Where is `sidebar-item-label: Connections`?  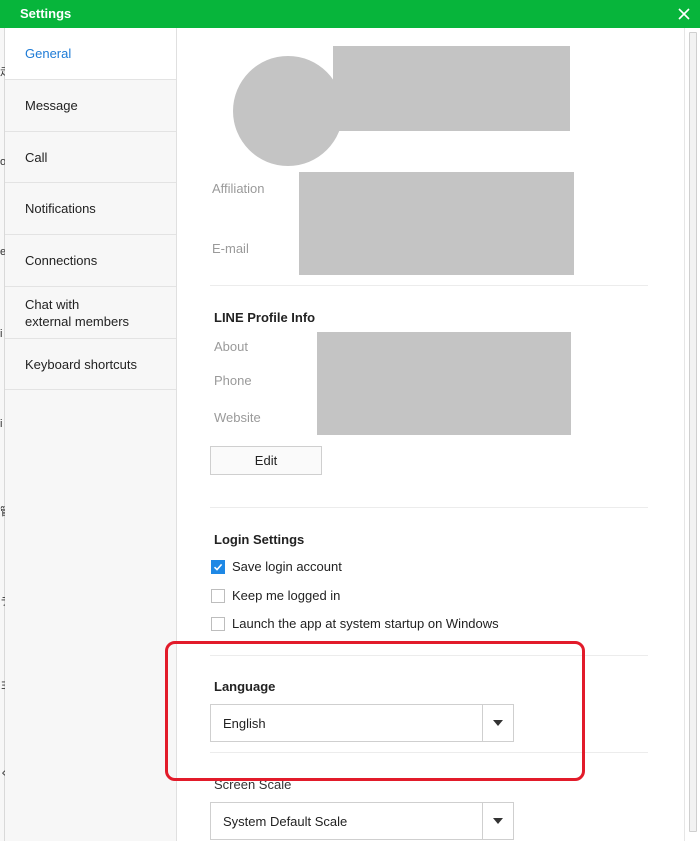
sidebar-item-label: Connections is located at coordinates (61, 260).